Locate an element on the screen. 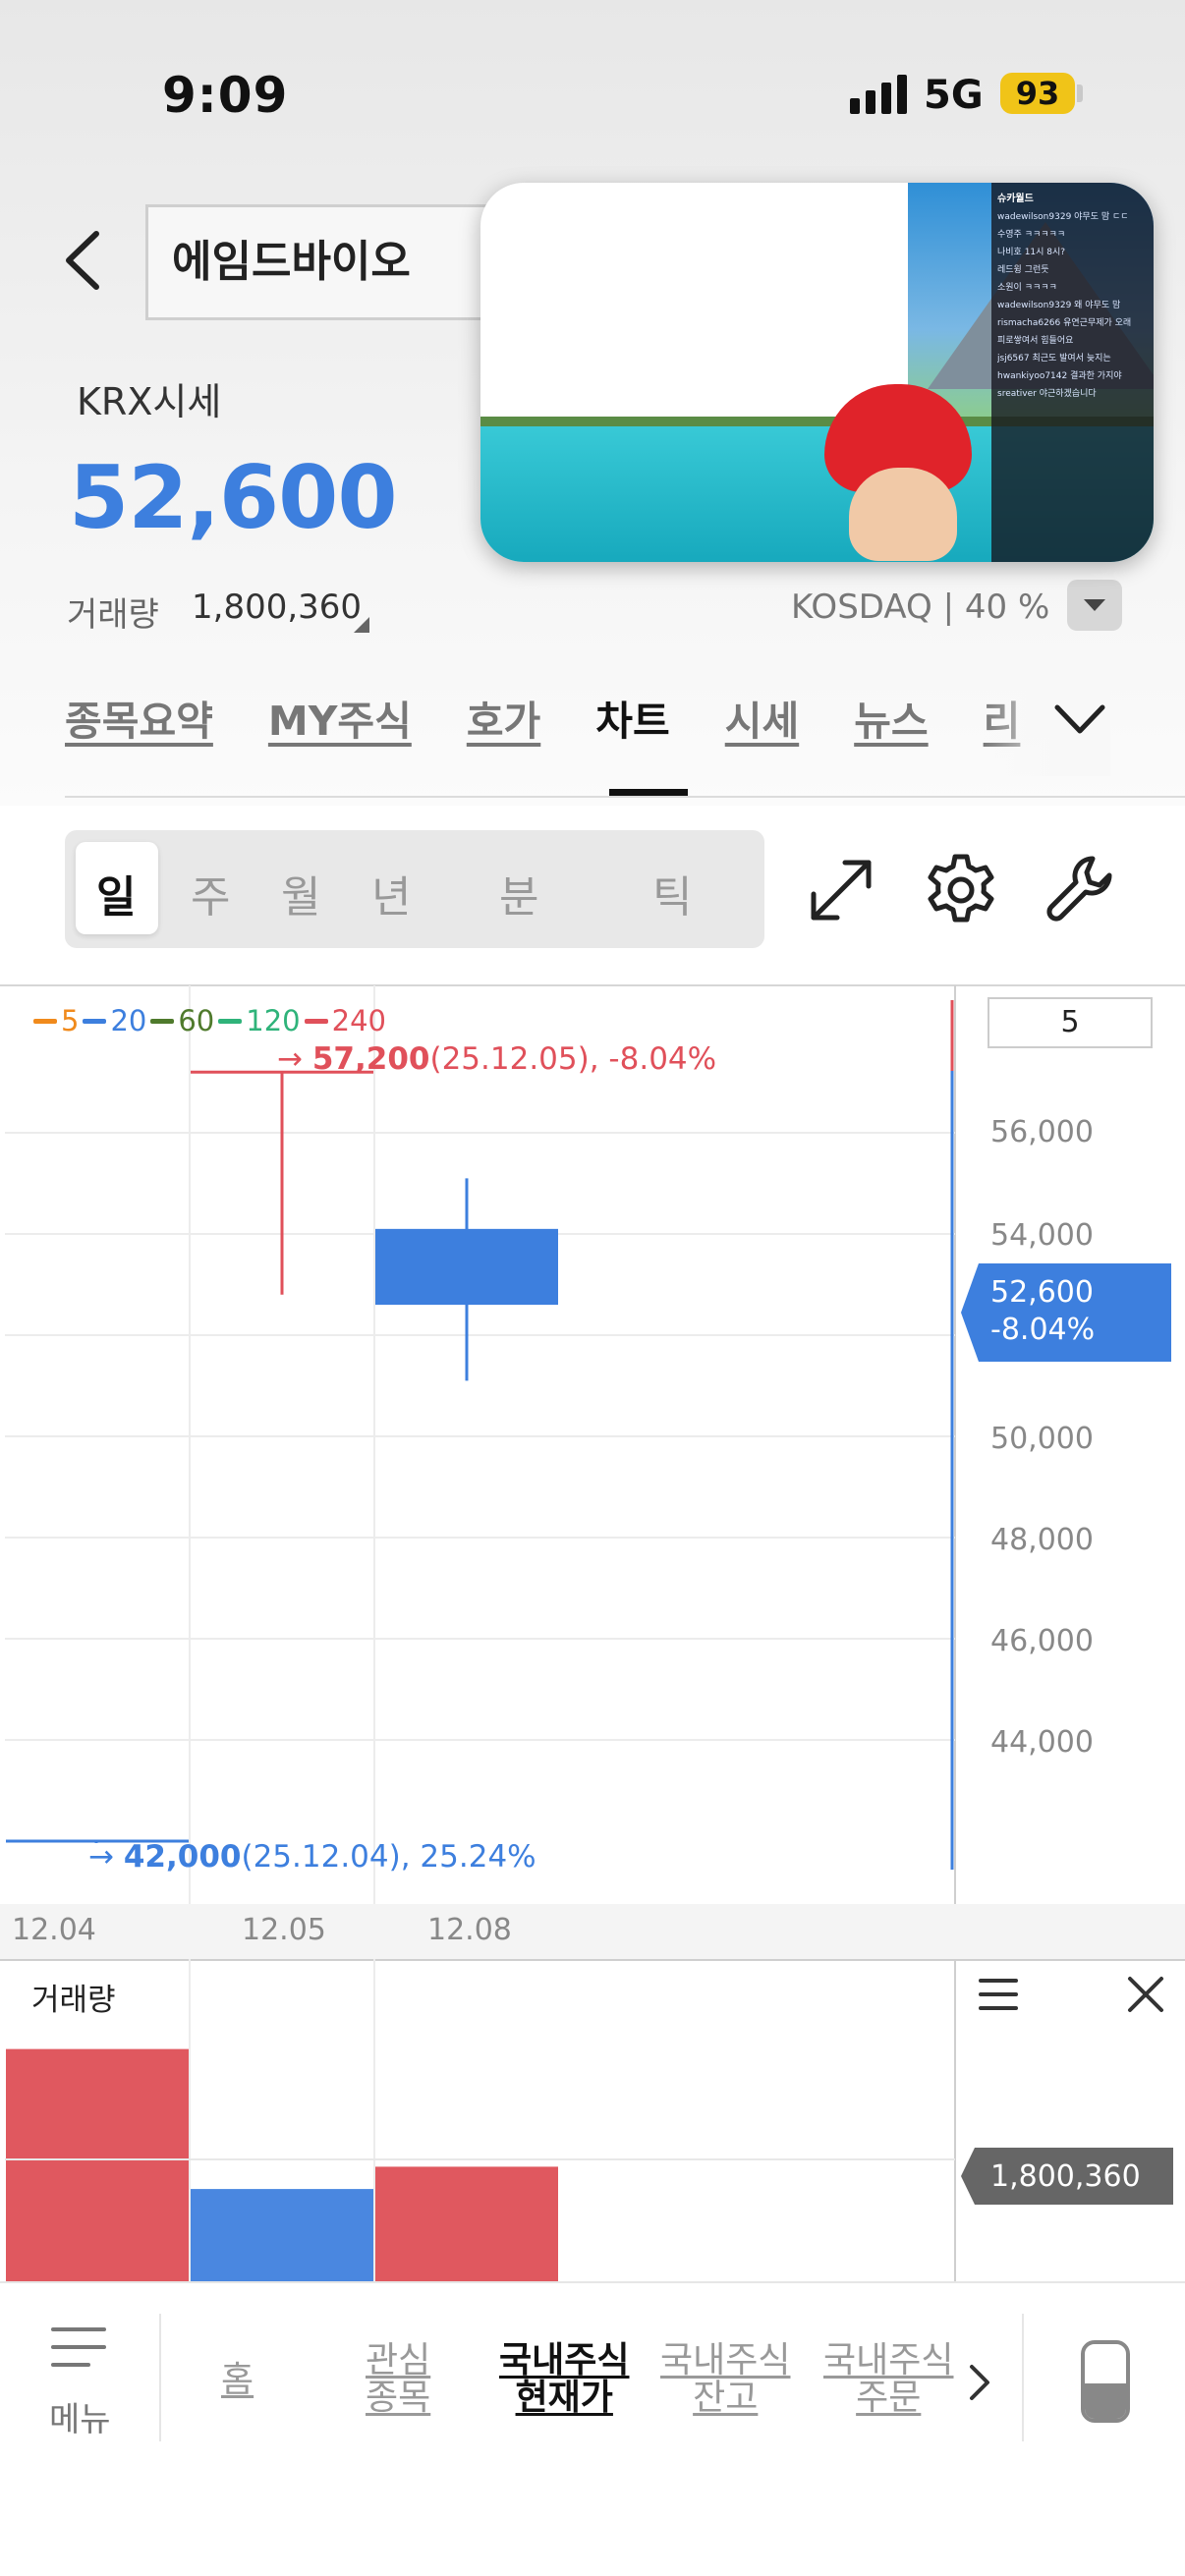 This screenshot has height=2576, width=1185. back-icon is located at coordinates (84, 260).